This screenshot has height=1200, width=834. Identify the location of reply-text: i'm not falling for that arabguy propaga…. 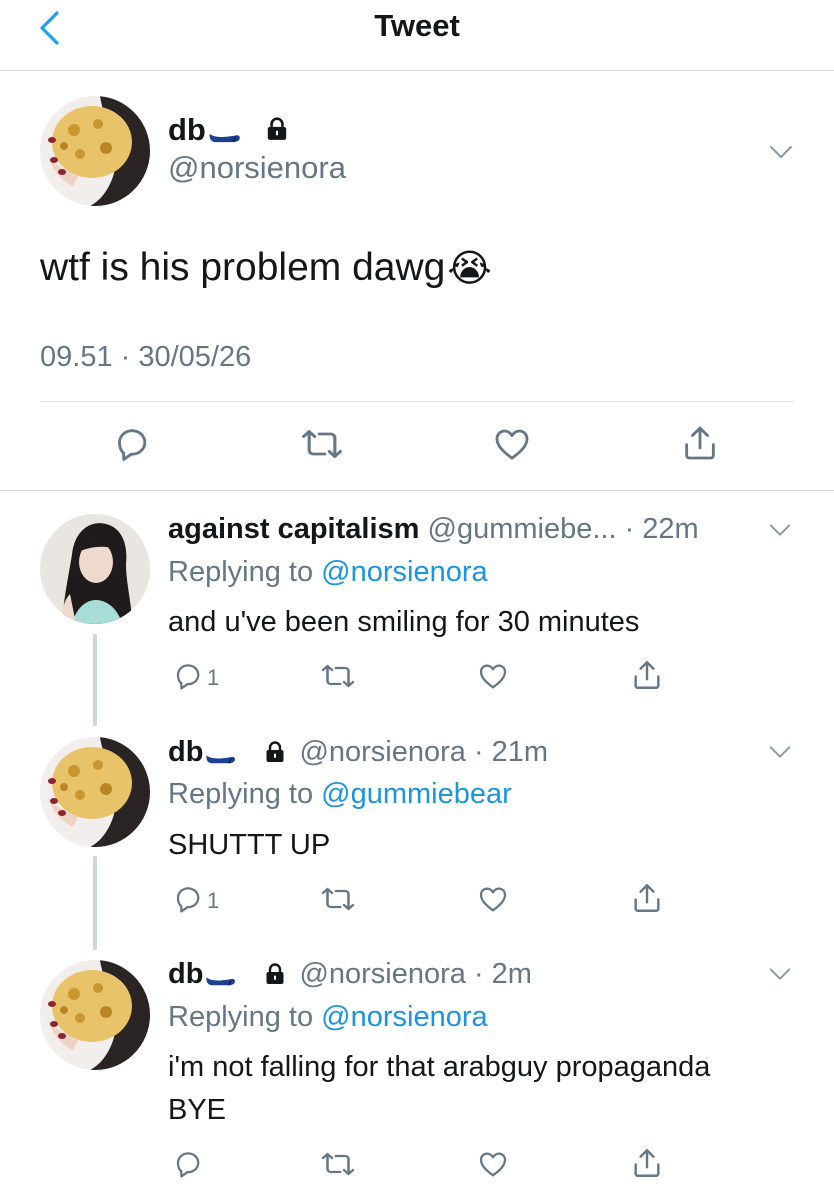
(439, 1067).